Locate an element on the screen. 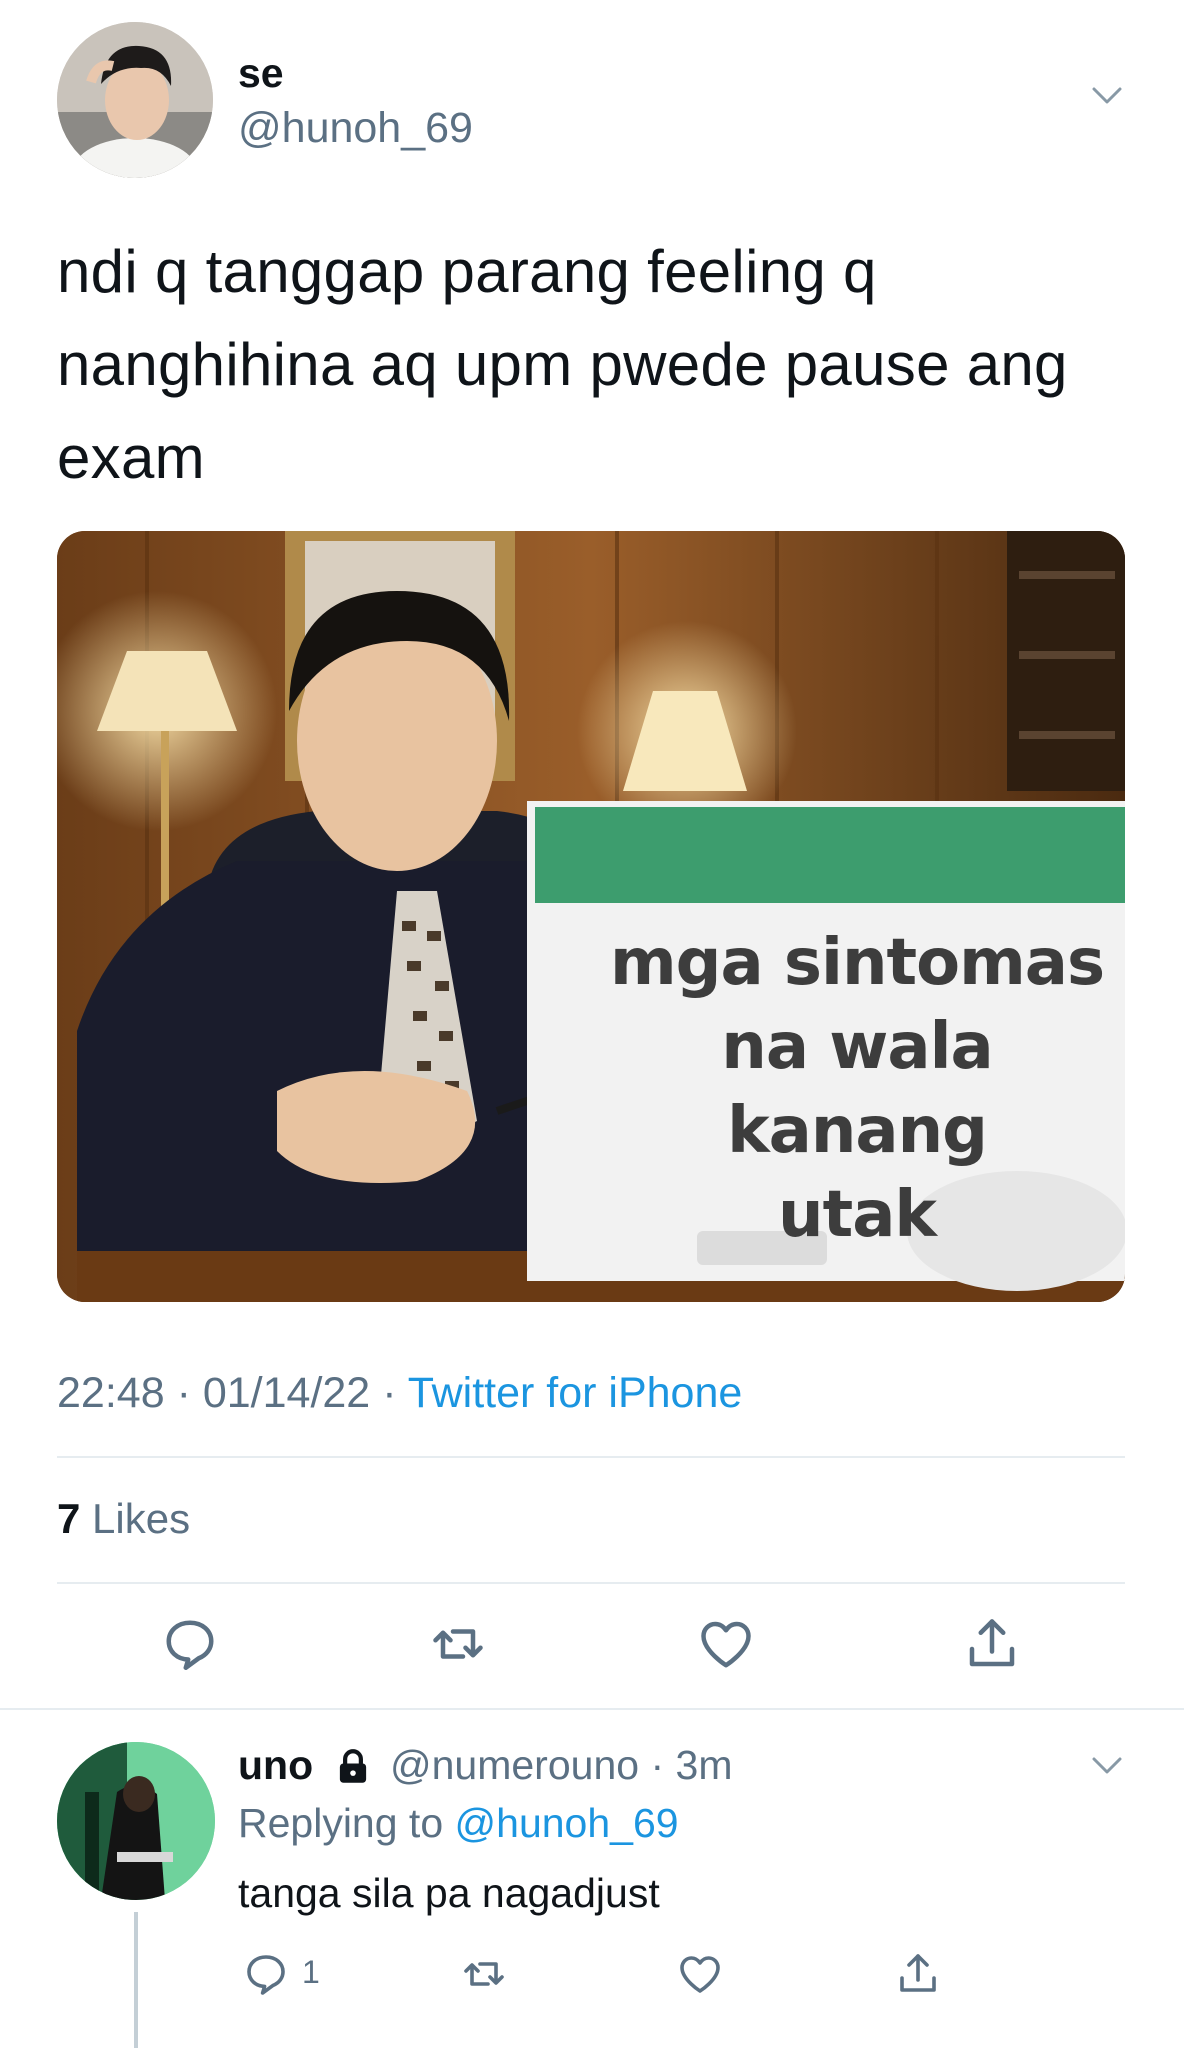  lock-icon is located at coordinates (353, 1767).